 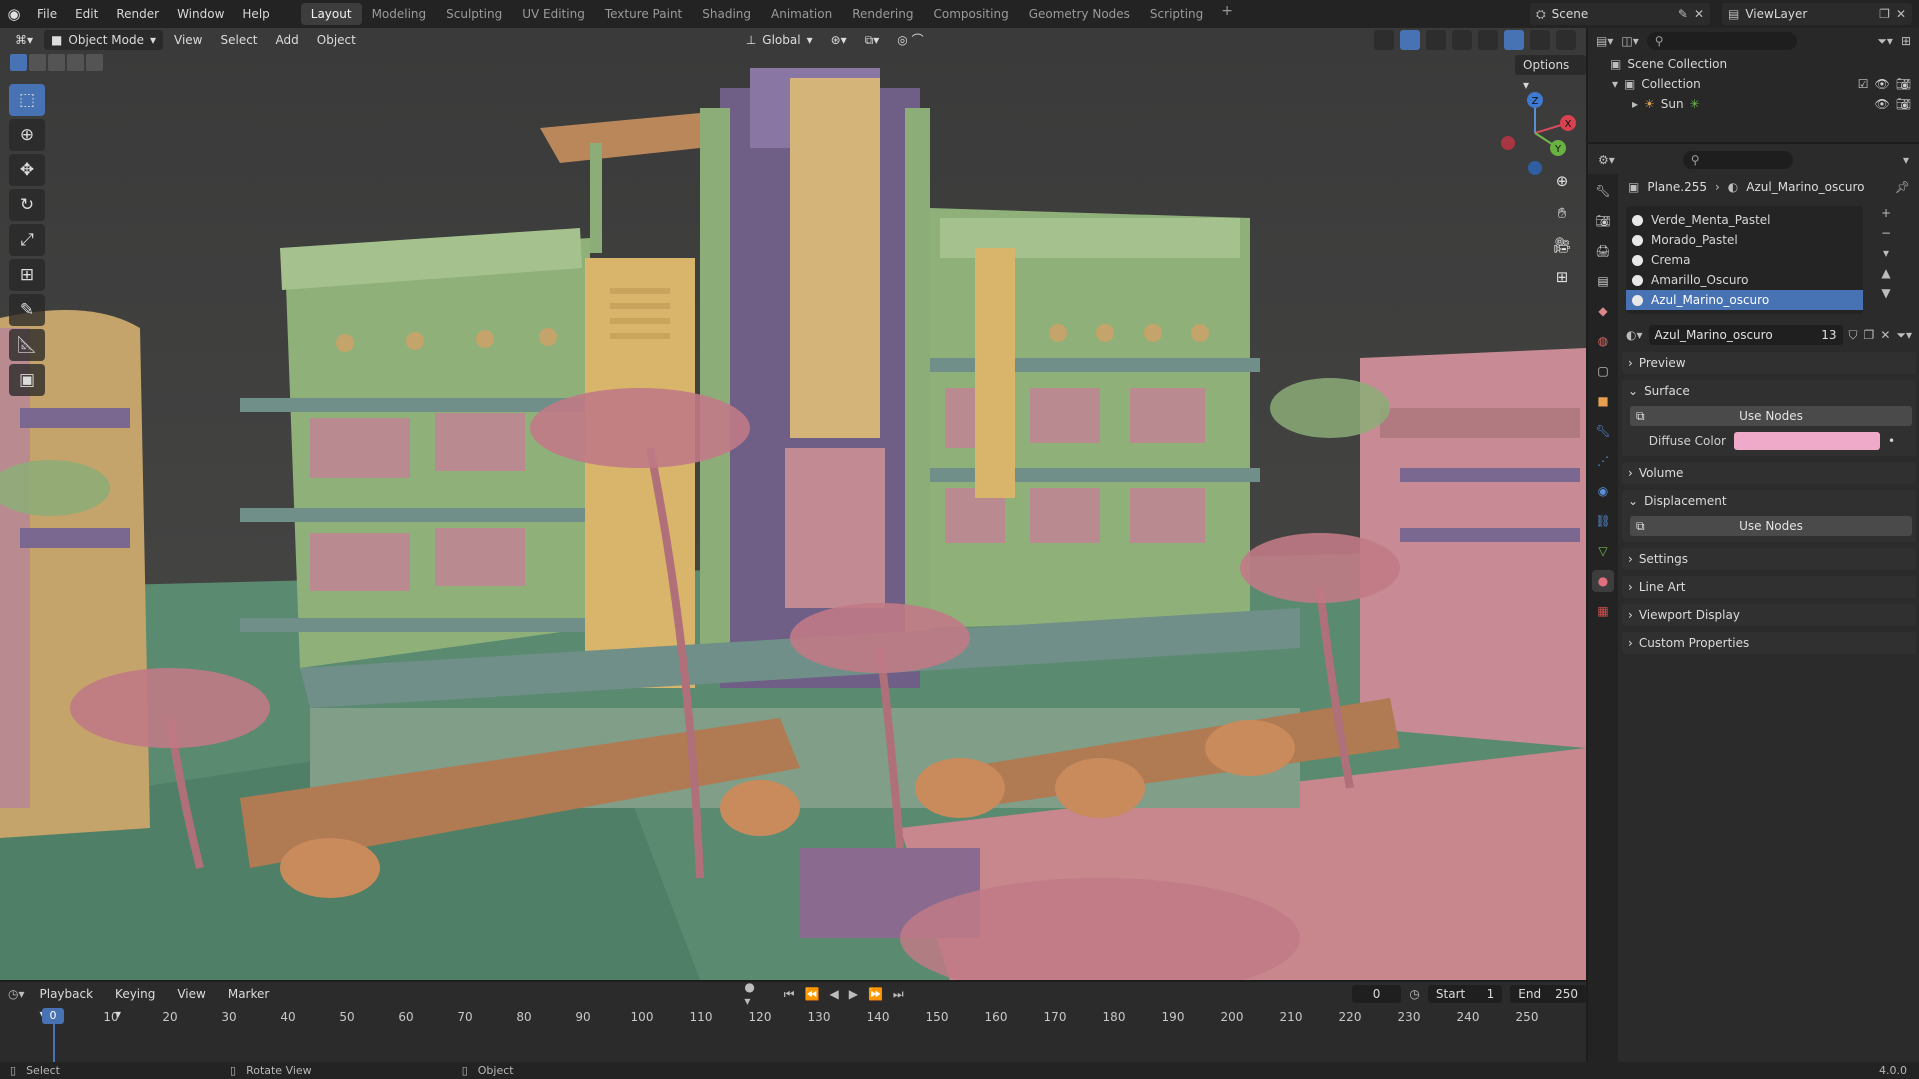 I want to click on duplicate-icon: ❐, so click(x=1869, y=335).